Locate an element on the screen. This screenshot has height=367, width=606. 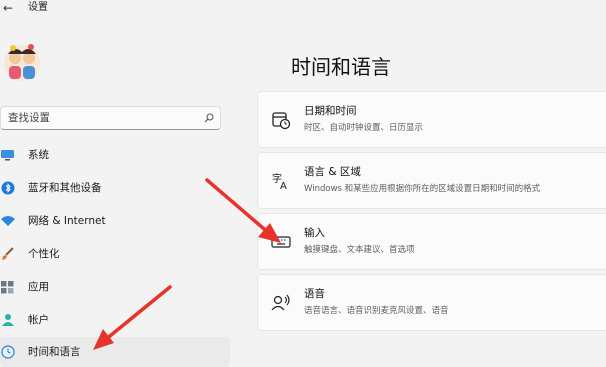
apps-grid-icon is located at coordinates (7, 287).